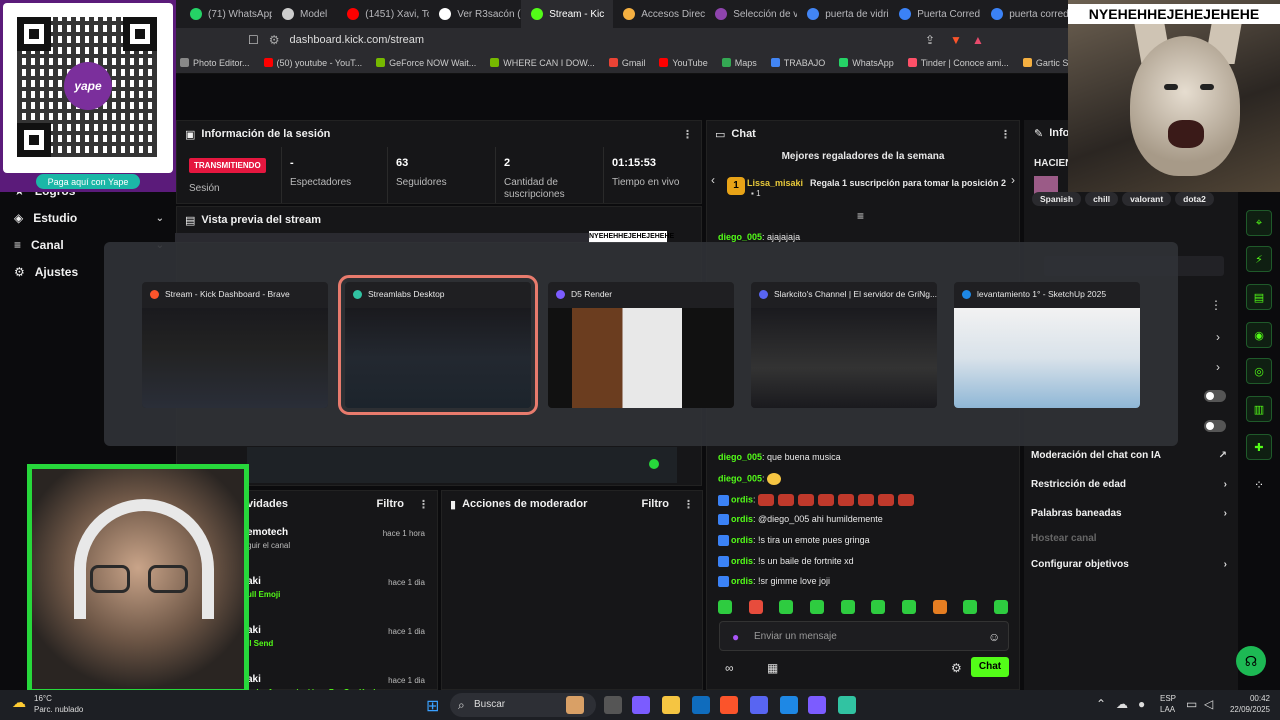 The image size is (1280, 720). What do you see at coordinates (160, 218) in the screenshot?
I see `chevron-down-icon: ⌄` at bounding box center [160, 218].